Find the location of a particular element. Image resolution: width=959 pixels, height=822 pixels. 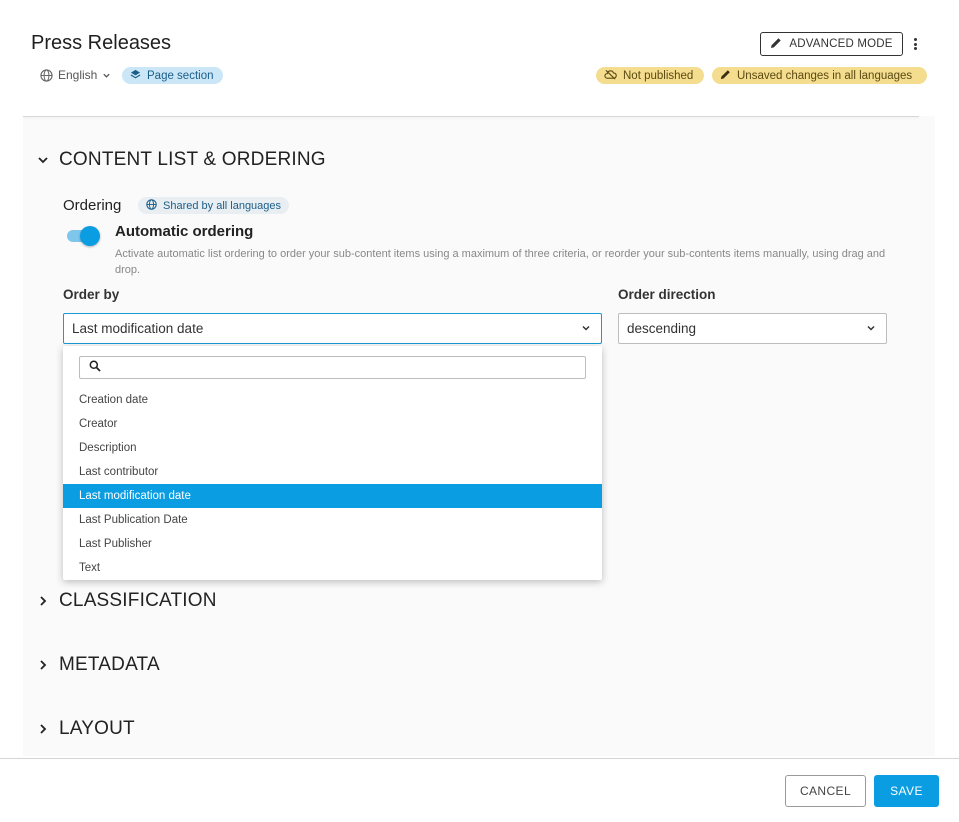

dropdown-search is located at coordinates (332, 367).